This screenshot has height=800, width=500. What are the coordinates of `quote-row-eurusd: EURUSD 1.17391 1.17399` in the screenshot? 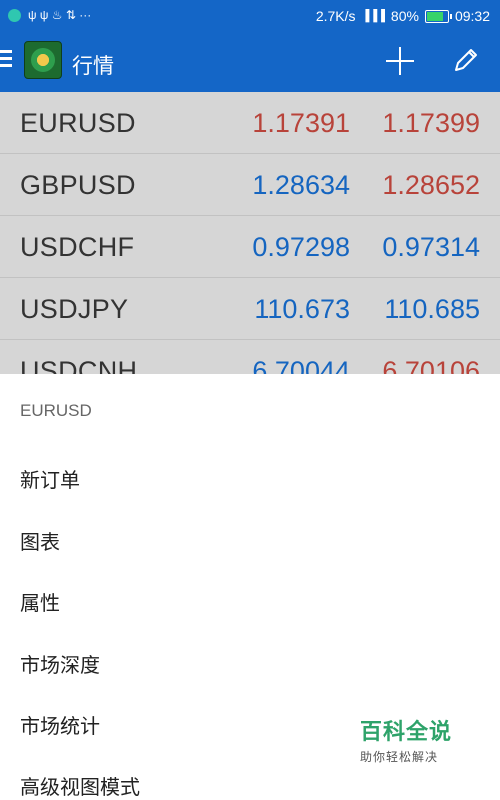 It's located at (250, 123).